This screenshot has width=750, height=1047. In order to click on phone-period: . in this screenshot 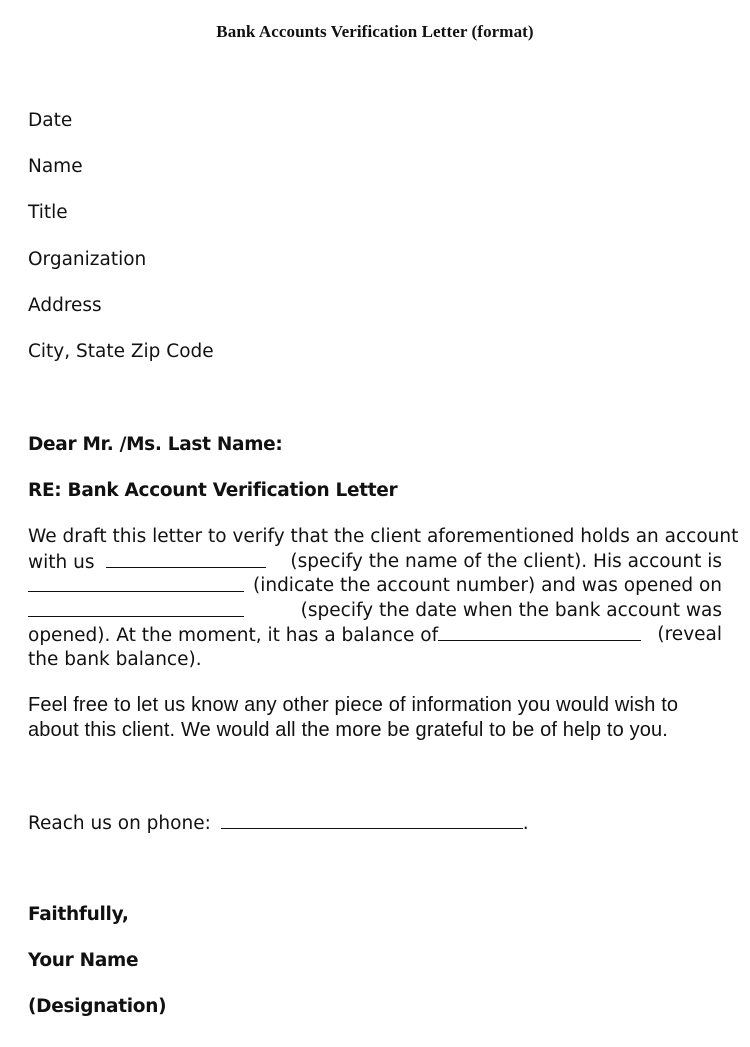, I will do `click(525, 823)`.